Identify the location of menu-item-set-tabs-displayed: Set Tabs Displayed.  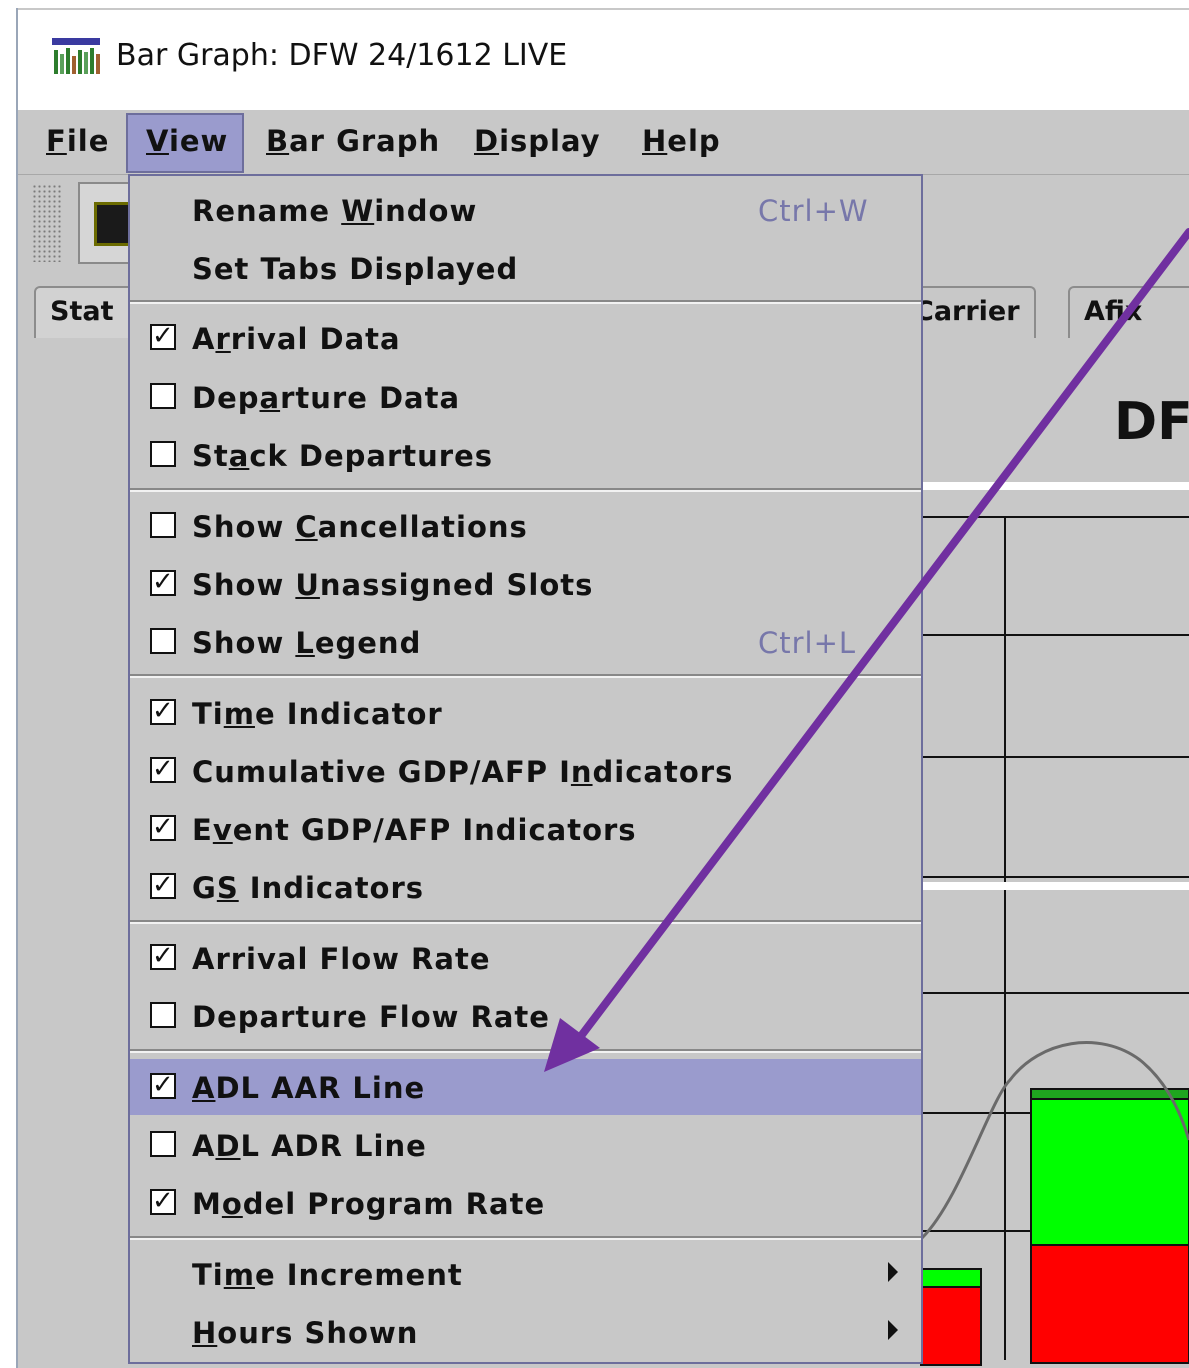
(525, 268).